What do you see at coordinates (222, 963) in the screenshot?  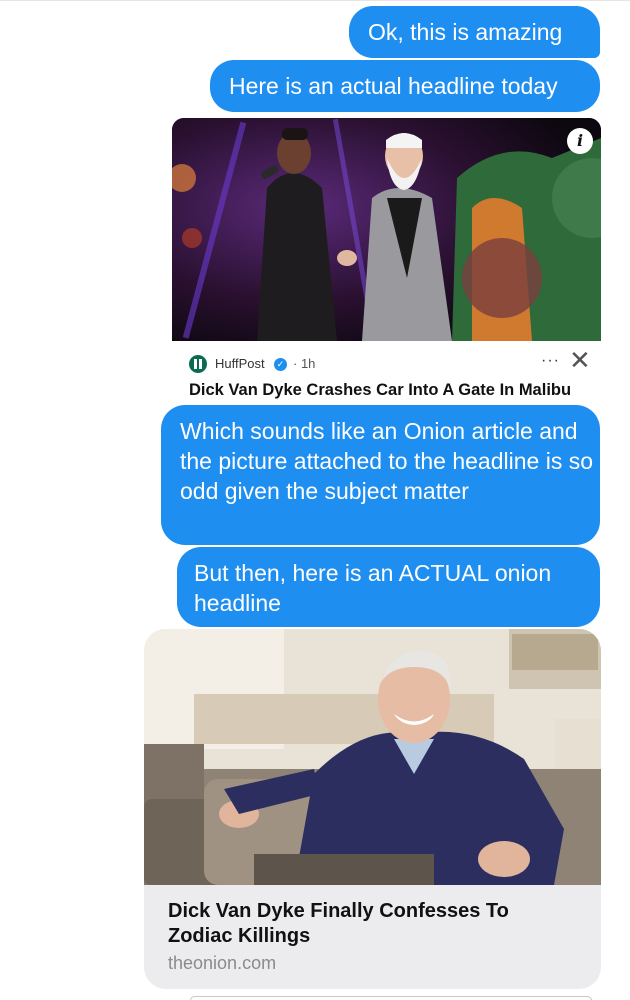 I see `onion-domain: theonion.com` at bounding box center [222, 963].